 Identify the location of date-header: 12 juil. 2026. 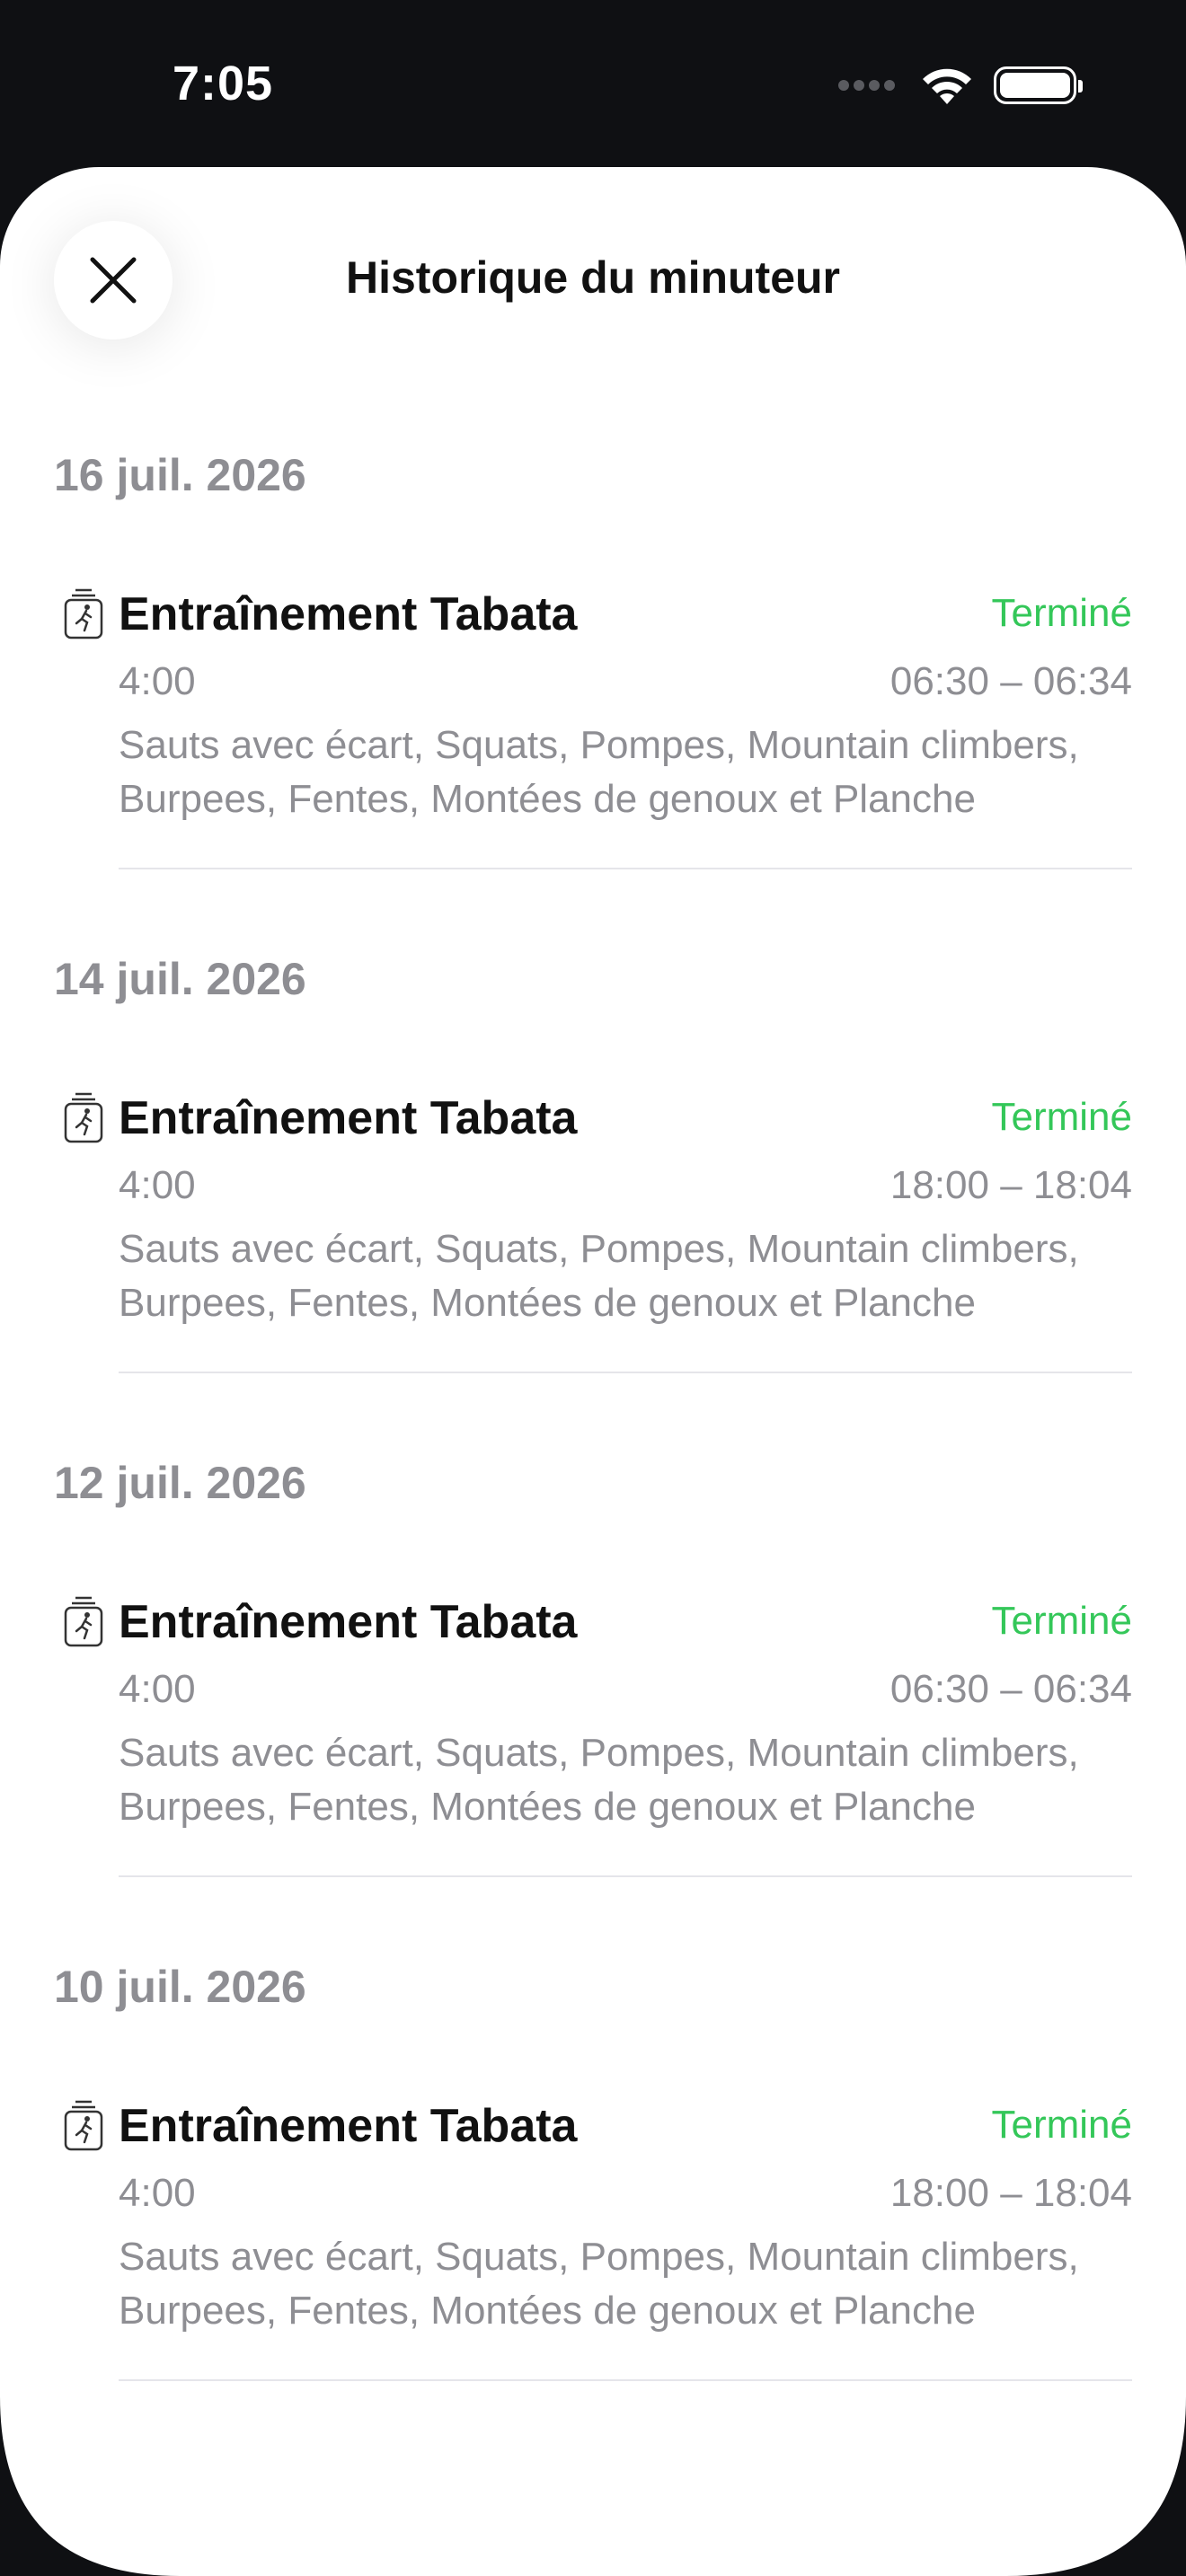
(180, 1483).